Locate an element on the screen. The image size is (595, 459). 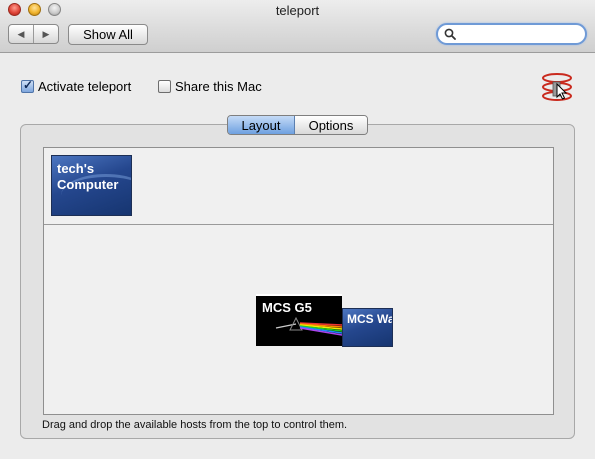
arranged-host-mcs-wallst: MCS Wallst is located at coordinates (367, 327).